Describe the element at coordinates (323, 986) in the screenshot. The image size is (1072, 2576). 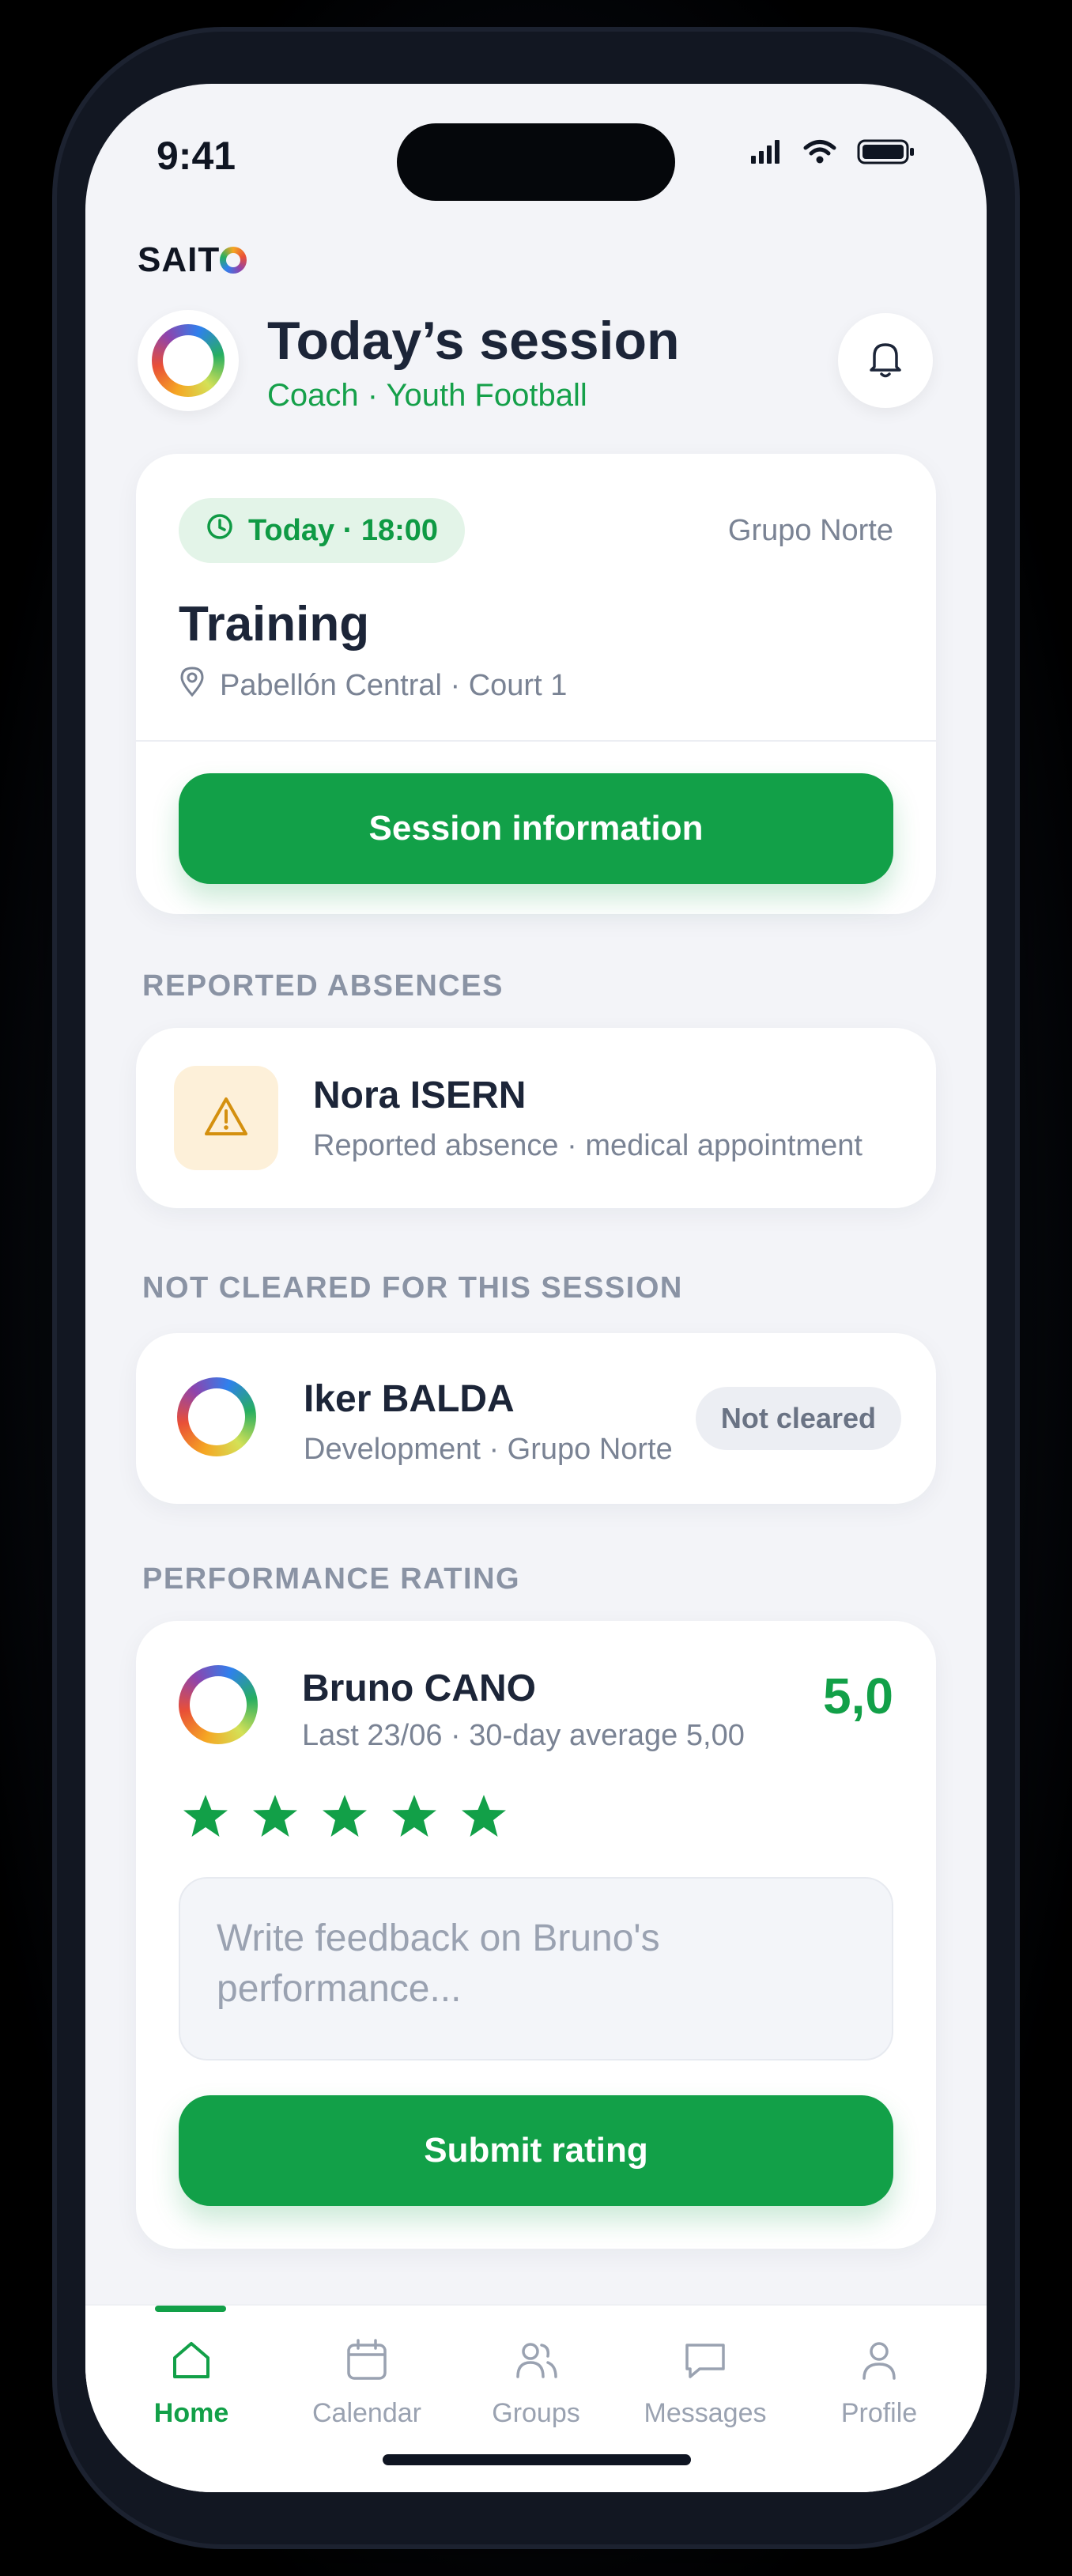
I see `section-label-absences: REPORTED ABSENCES` at that location.